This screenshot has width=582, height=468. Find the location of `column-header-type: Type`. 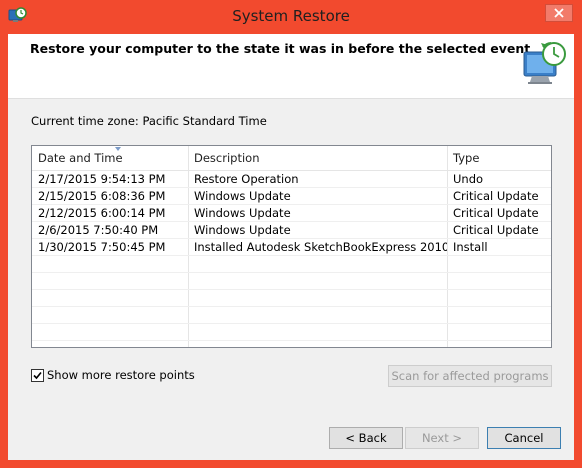

column-header-type: Type is located at coordinates (499, 158).